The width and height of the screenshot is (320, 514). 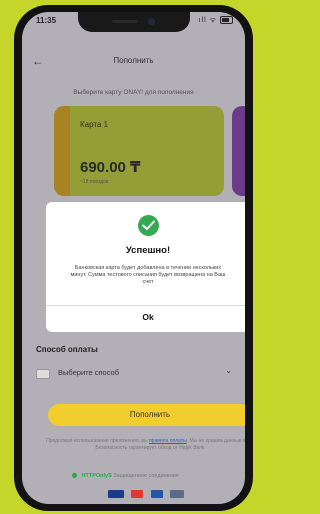 What do you see at coordinates (74, 476) in the screenshot?
I see `secure-dot-icon` at bounding box center [74, 476].